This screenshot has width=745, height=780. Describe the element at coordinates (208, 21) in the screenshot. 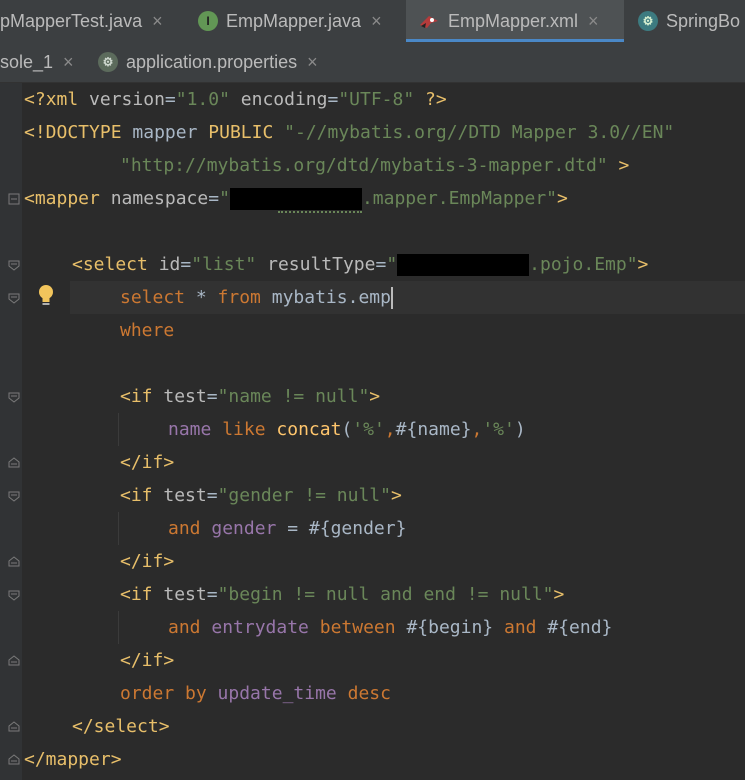

I see `interface-icon: I` at that location.